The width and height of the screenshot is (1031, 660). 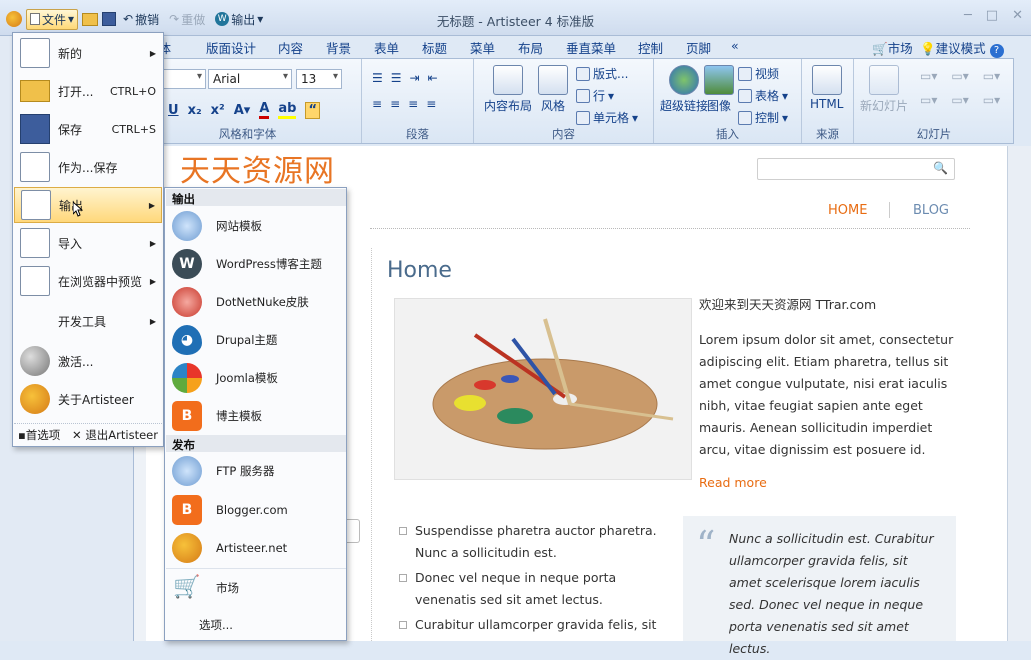 What do you see at coordinates (1019, 393) in the screenshot?
I see `vertical-scrollbar` at bounding box center [1019, 393].